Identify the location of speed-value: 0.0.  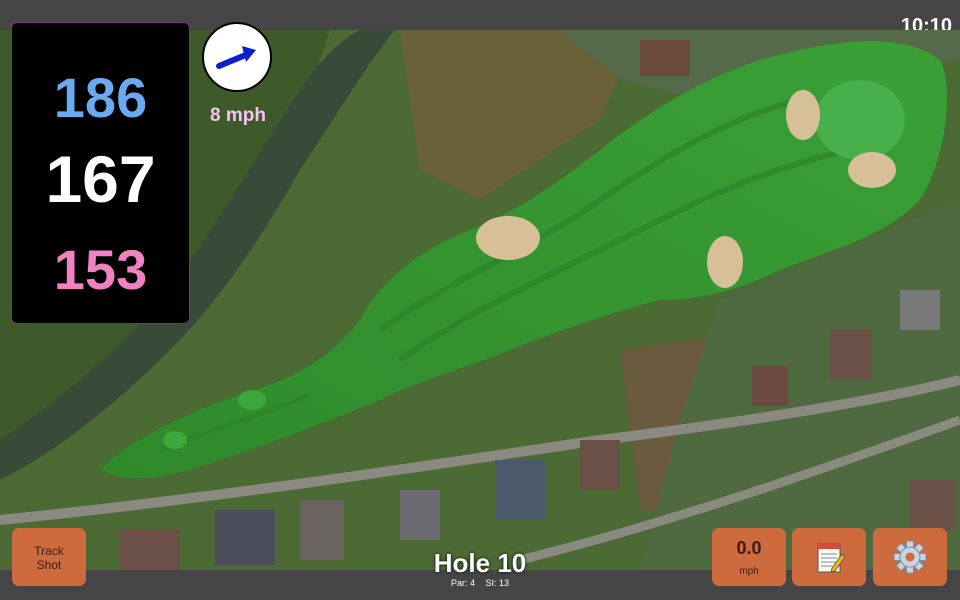
(749, 548).